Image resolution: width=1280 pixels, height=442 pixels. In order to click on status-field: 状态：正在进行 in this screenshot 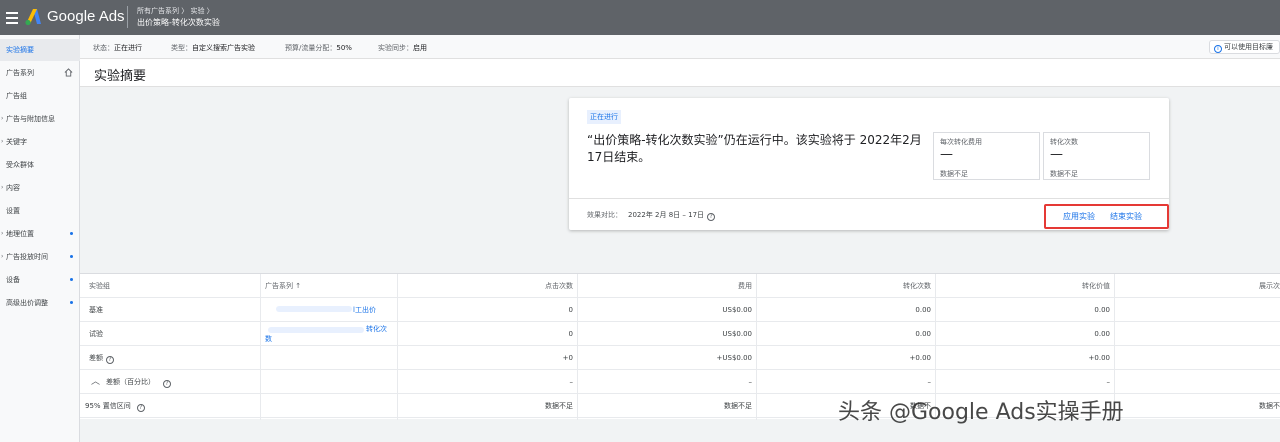, I will do `click(117, 48)`.